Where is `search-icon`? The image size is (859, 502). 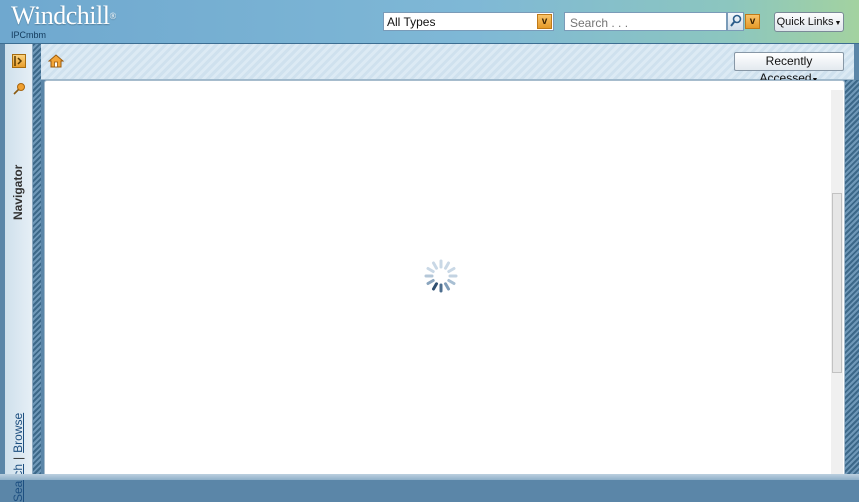 search-icon is located at coordinates (736, 20).